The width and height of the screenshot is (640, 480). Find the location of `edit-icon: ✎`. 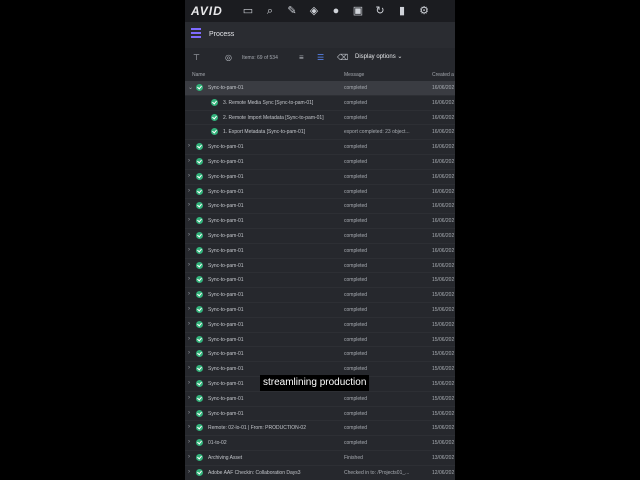

edit-icon: ✎ is located at coordinates (292, 11).